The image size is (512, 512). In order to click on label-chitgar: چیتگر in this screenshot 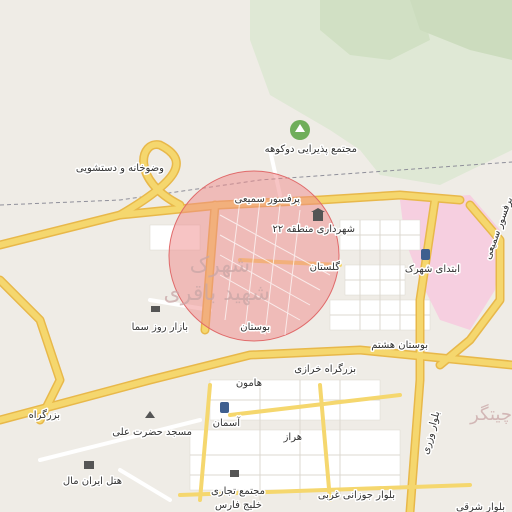, I will do `click(490, 414)`.